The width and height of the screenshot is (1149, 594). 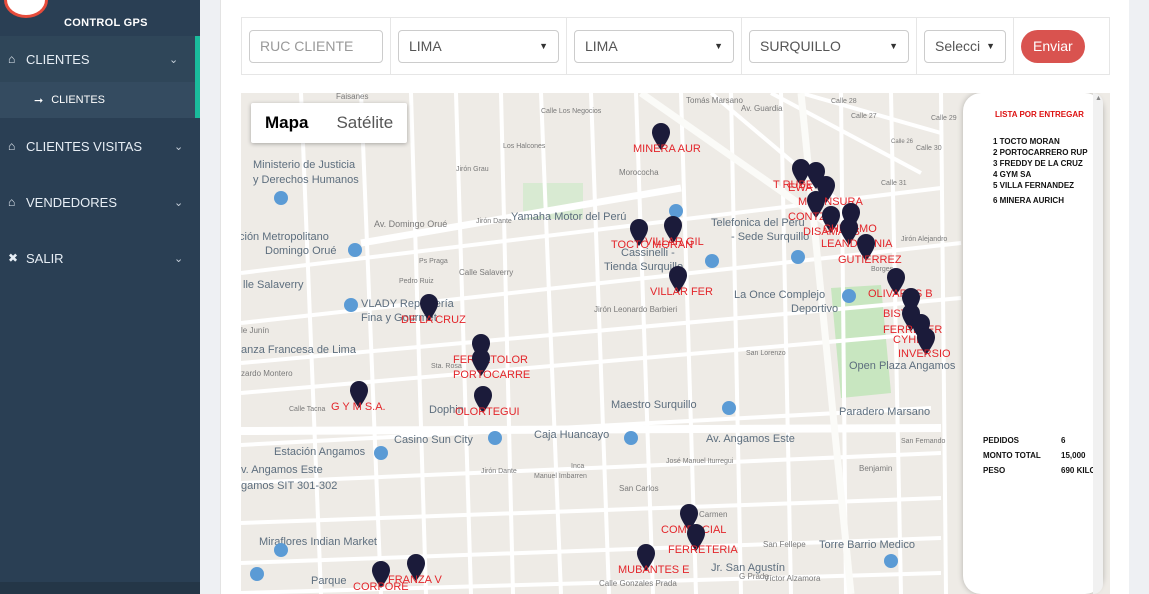 I want to click on scroll-up-icon: ▲, so click(x=1098, y=98).